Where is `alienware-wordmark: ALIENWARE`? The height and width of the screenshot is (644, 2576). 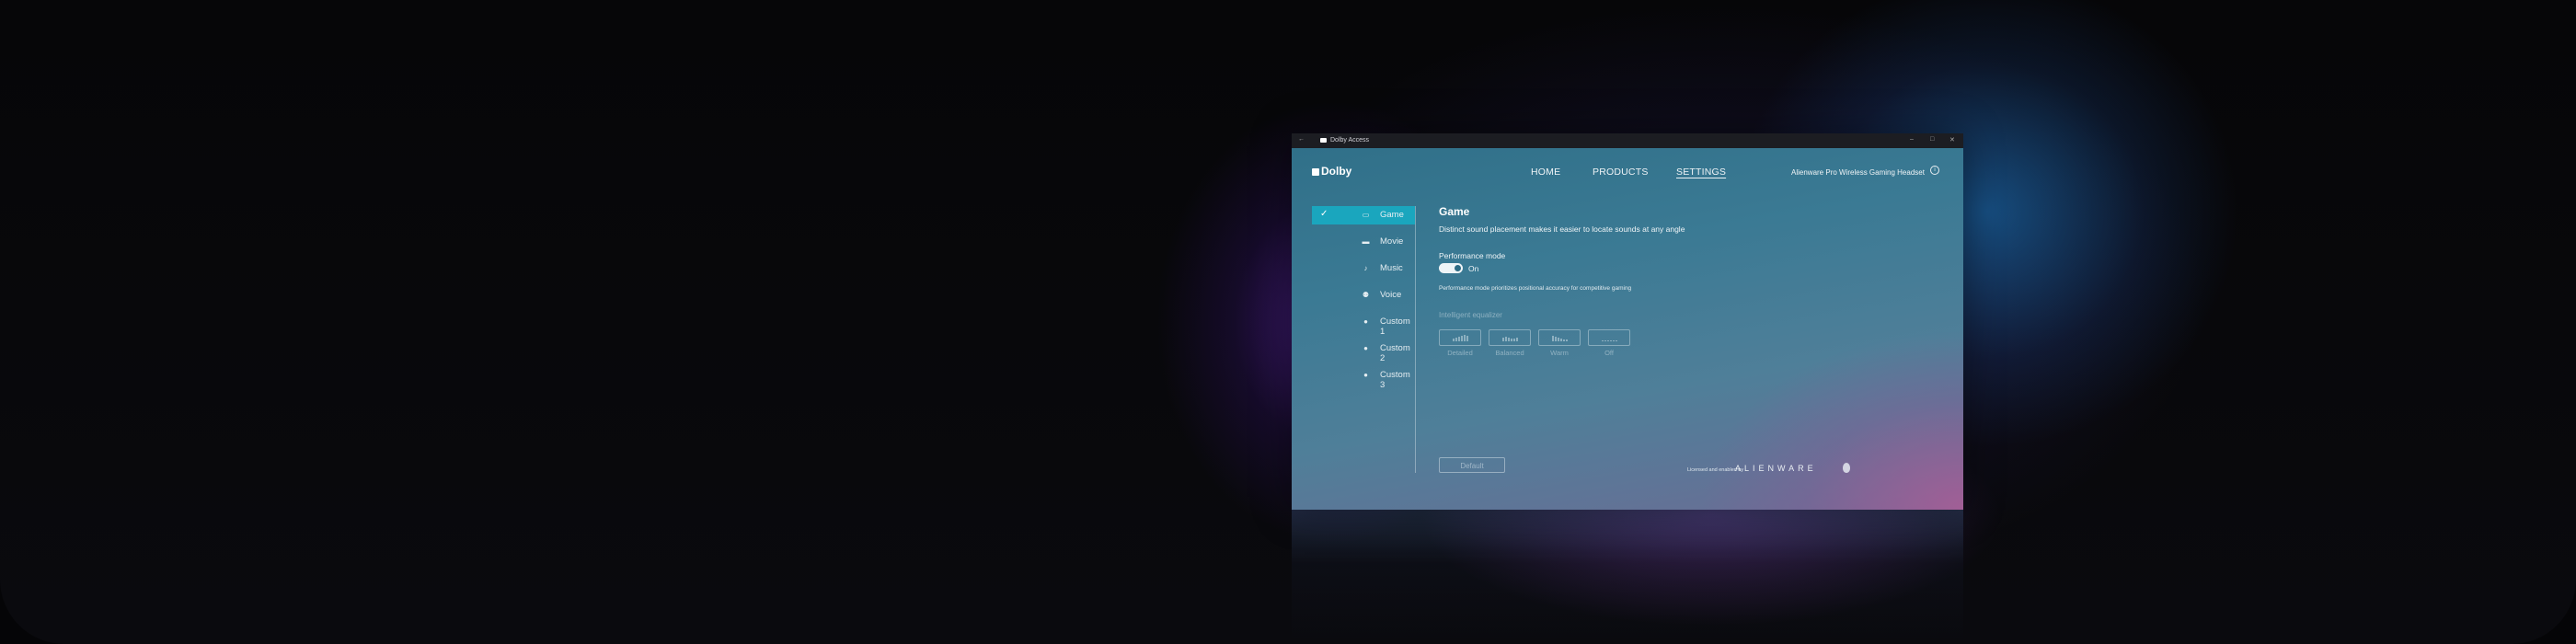
alienware-wordmark: ALIENWARE is located at coordinates (1776, 468).